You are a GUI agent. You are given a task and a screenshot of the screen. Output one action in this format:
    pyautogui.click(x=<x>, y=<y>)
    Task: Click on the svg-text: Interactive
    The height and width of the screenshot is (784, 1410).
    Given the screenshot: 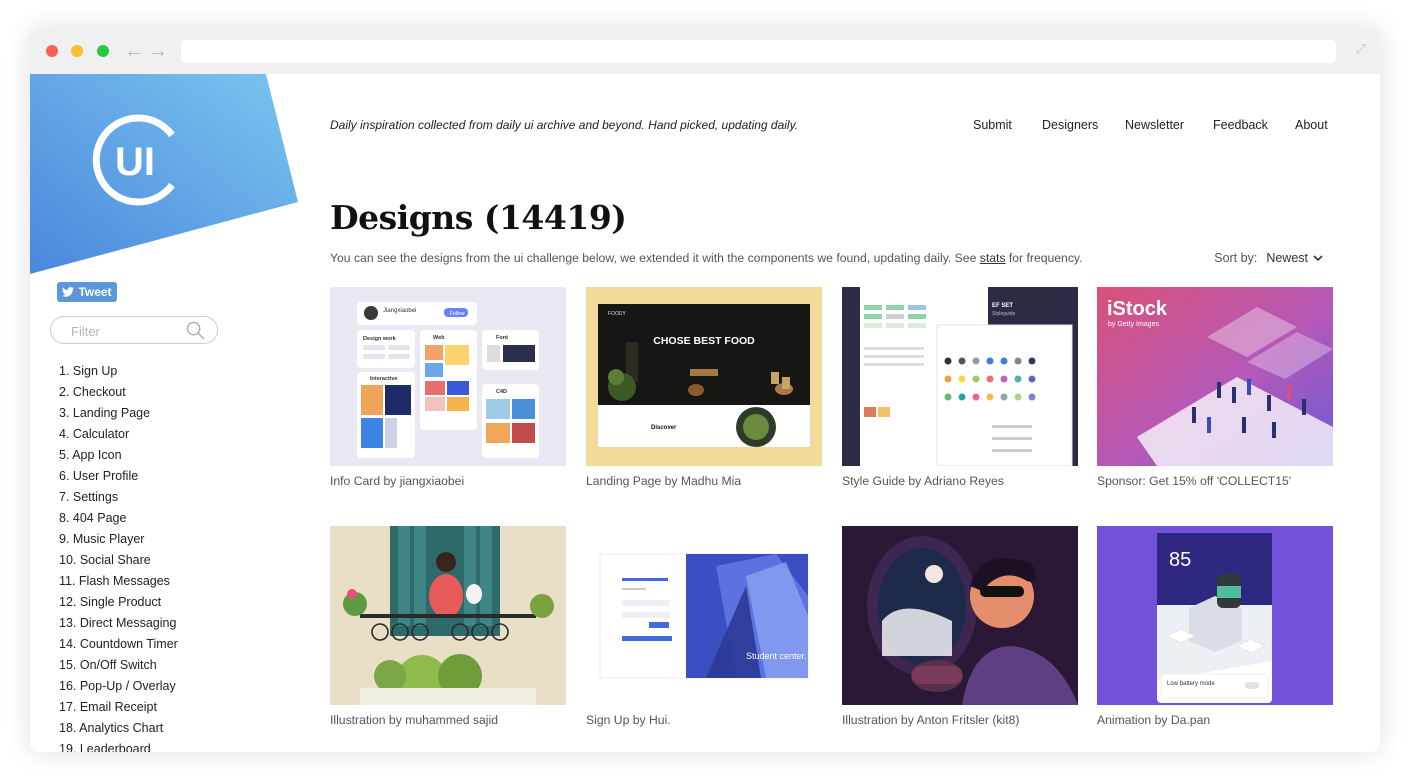 What is the action you would take?
    pyautogui.click(x=384, y=379)
    